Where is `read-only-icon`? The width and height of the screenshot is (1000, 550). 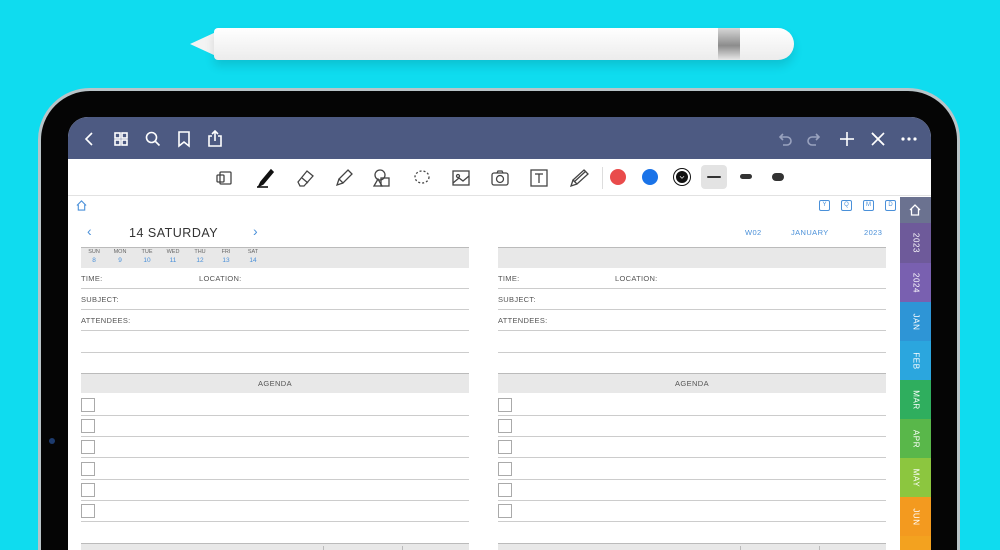 read-only-icon is located at coordinates (225, 178).